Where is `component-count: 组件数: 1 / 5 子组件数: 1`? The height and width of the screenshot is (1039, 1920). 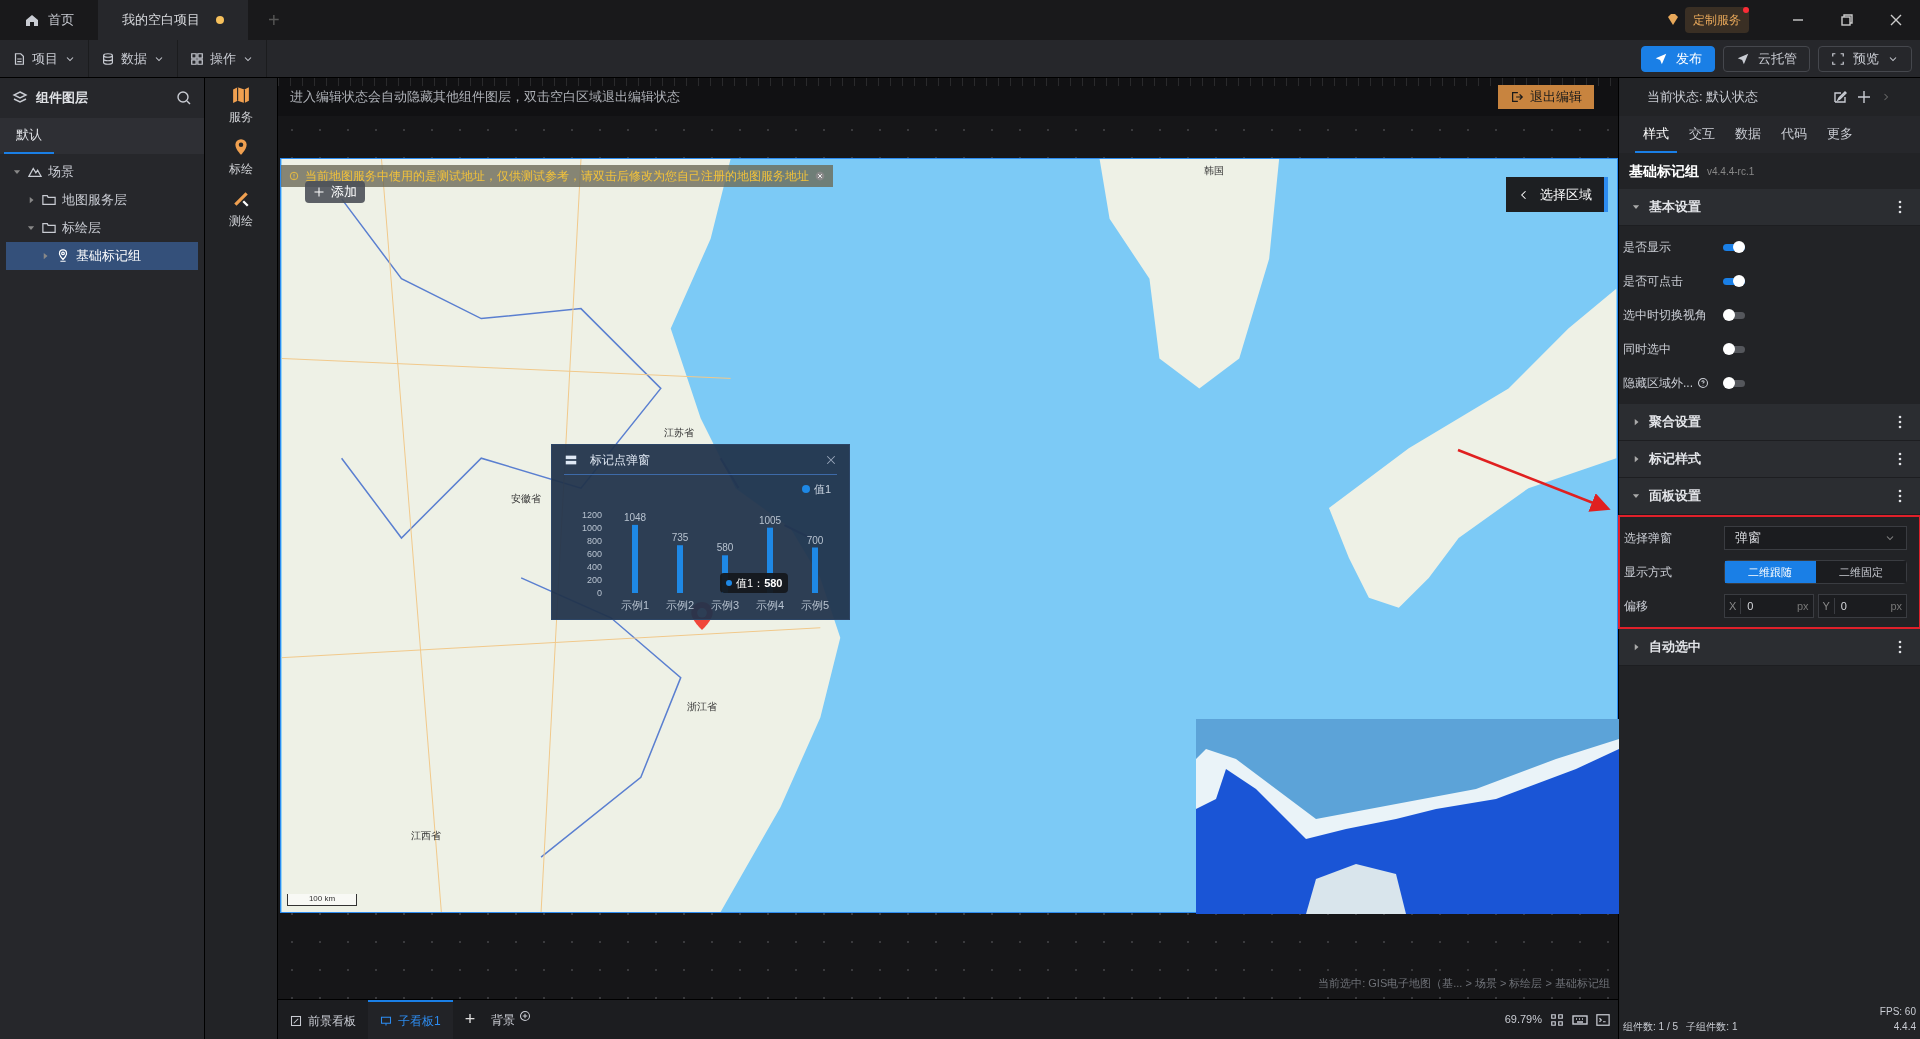 component-count: 组件数: 1 / 5 子组件数: 1 is located at coordinates (1680, 1027).